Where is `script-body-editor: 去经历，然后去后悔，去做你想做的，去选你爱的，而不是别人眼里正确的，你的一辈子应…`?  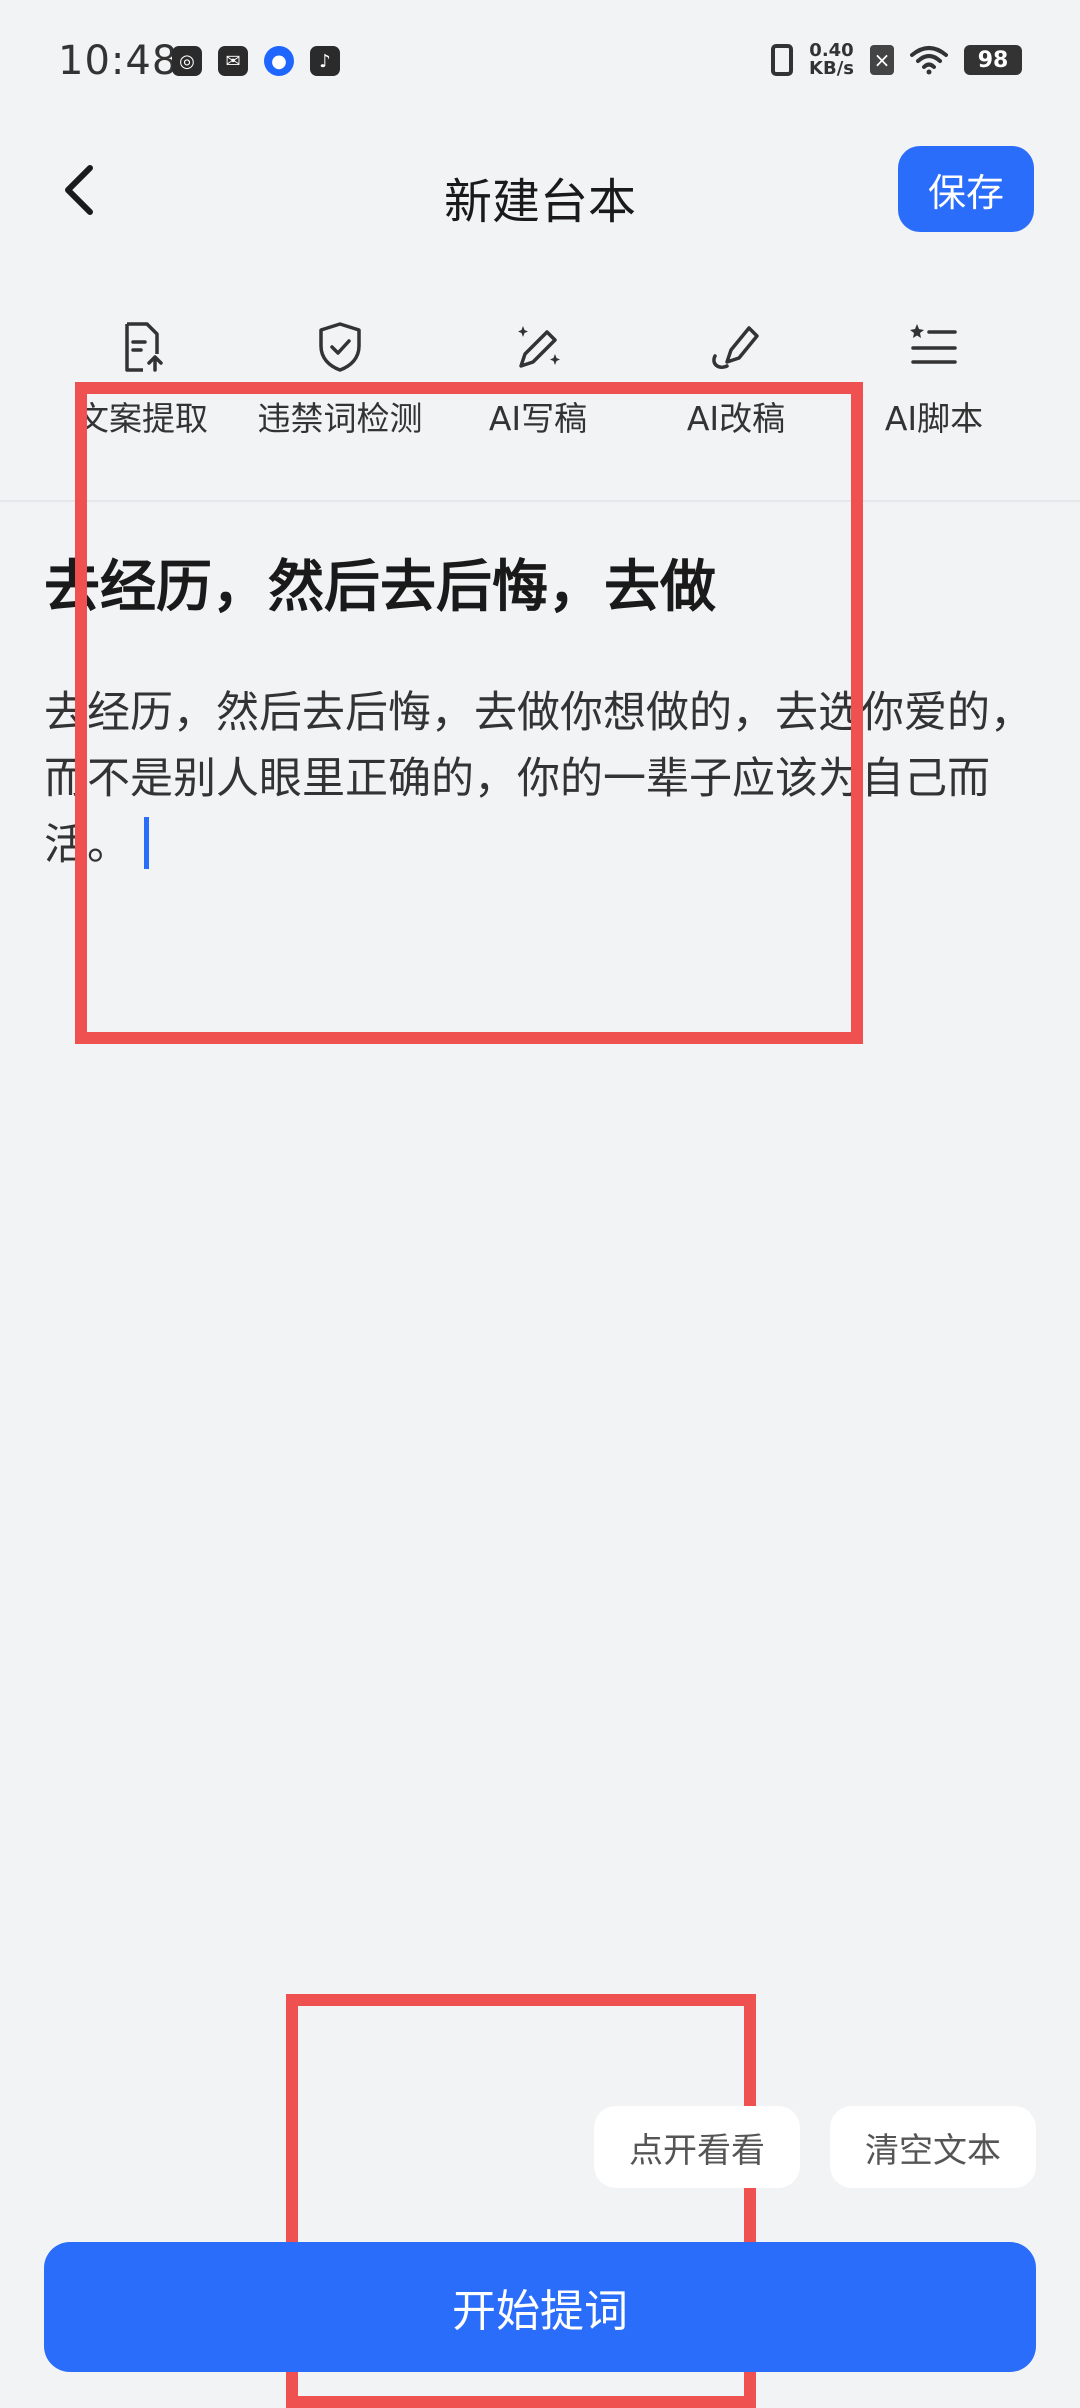 script-body-editor: 去经历，然后去后悔，去做你想做的，去选你爱的，而不是别人眼里正确的，你的一辈子应… is located at coordinates (544, 779).